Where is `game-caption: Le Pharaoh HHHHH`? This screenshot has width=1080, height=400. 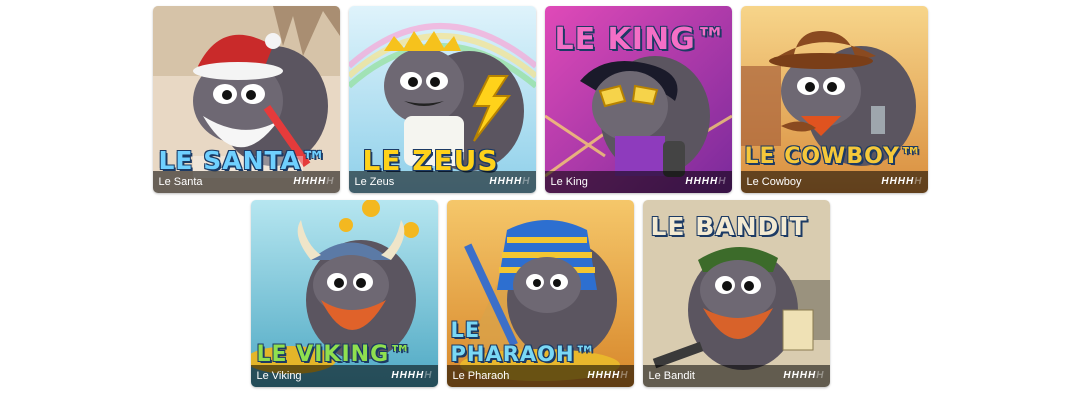
game-caption: Le Pharaoh HHHHH is located at coordinates (540, 376).